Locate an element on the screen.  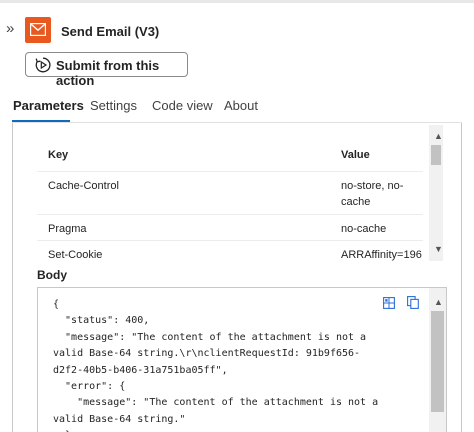
outlook-mail-icon is located at coordinates (38, 30).